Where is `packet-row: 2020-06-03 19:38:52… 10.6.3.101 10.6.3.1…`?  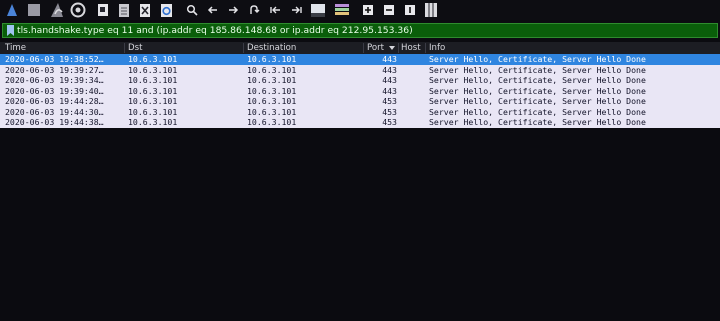
packet-row: 2020-06-03 19:38:52… 10.6.3.101 10.6.3.1… is located at coordinates (360, 59).